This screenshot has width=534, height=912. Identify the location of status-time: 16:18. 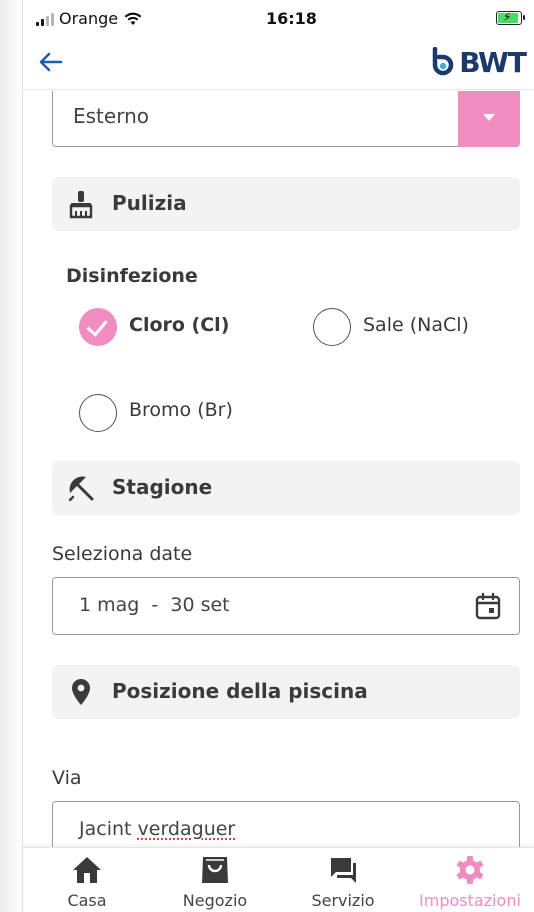
(291, 18).